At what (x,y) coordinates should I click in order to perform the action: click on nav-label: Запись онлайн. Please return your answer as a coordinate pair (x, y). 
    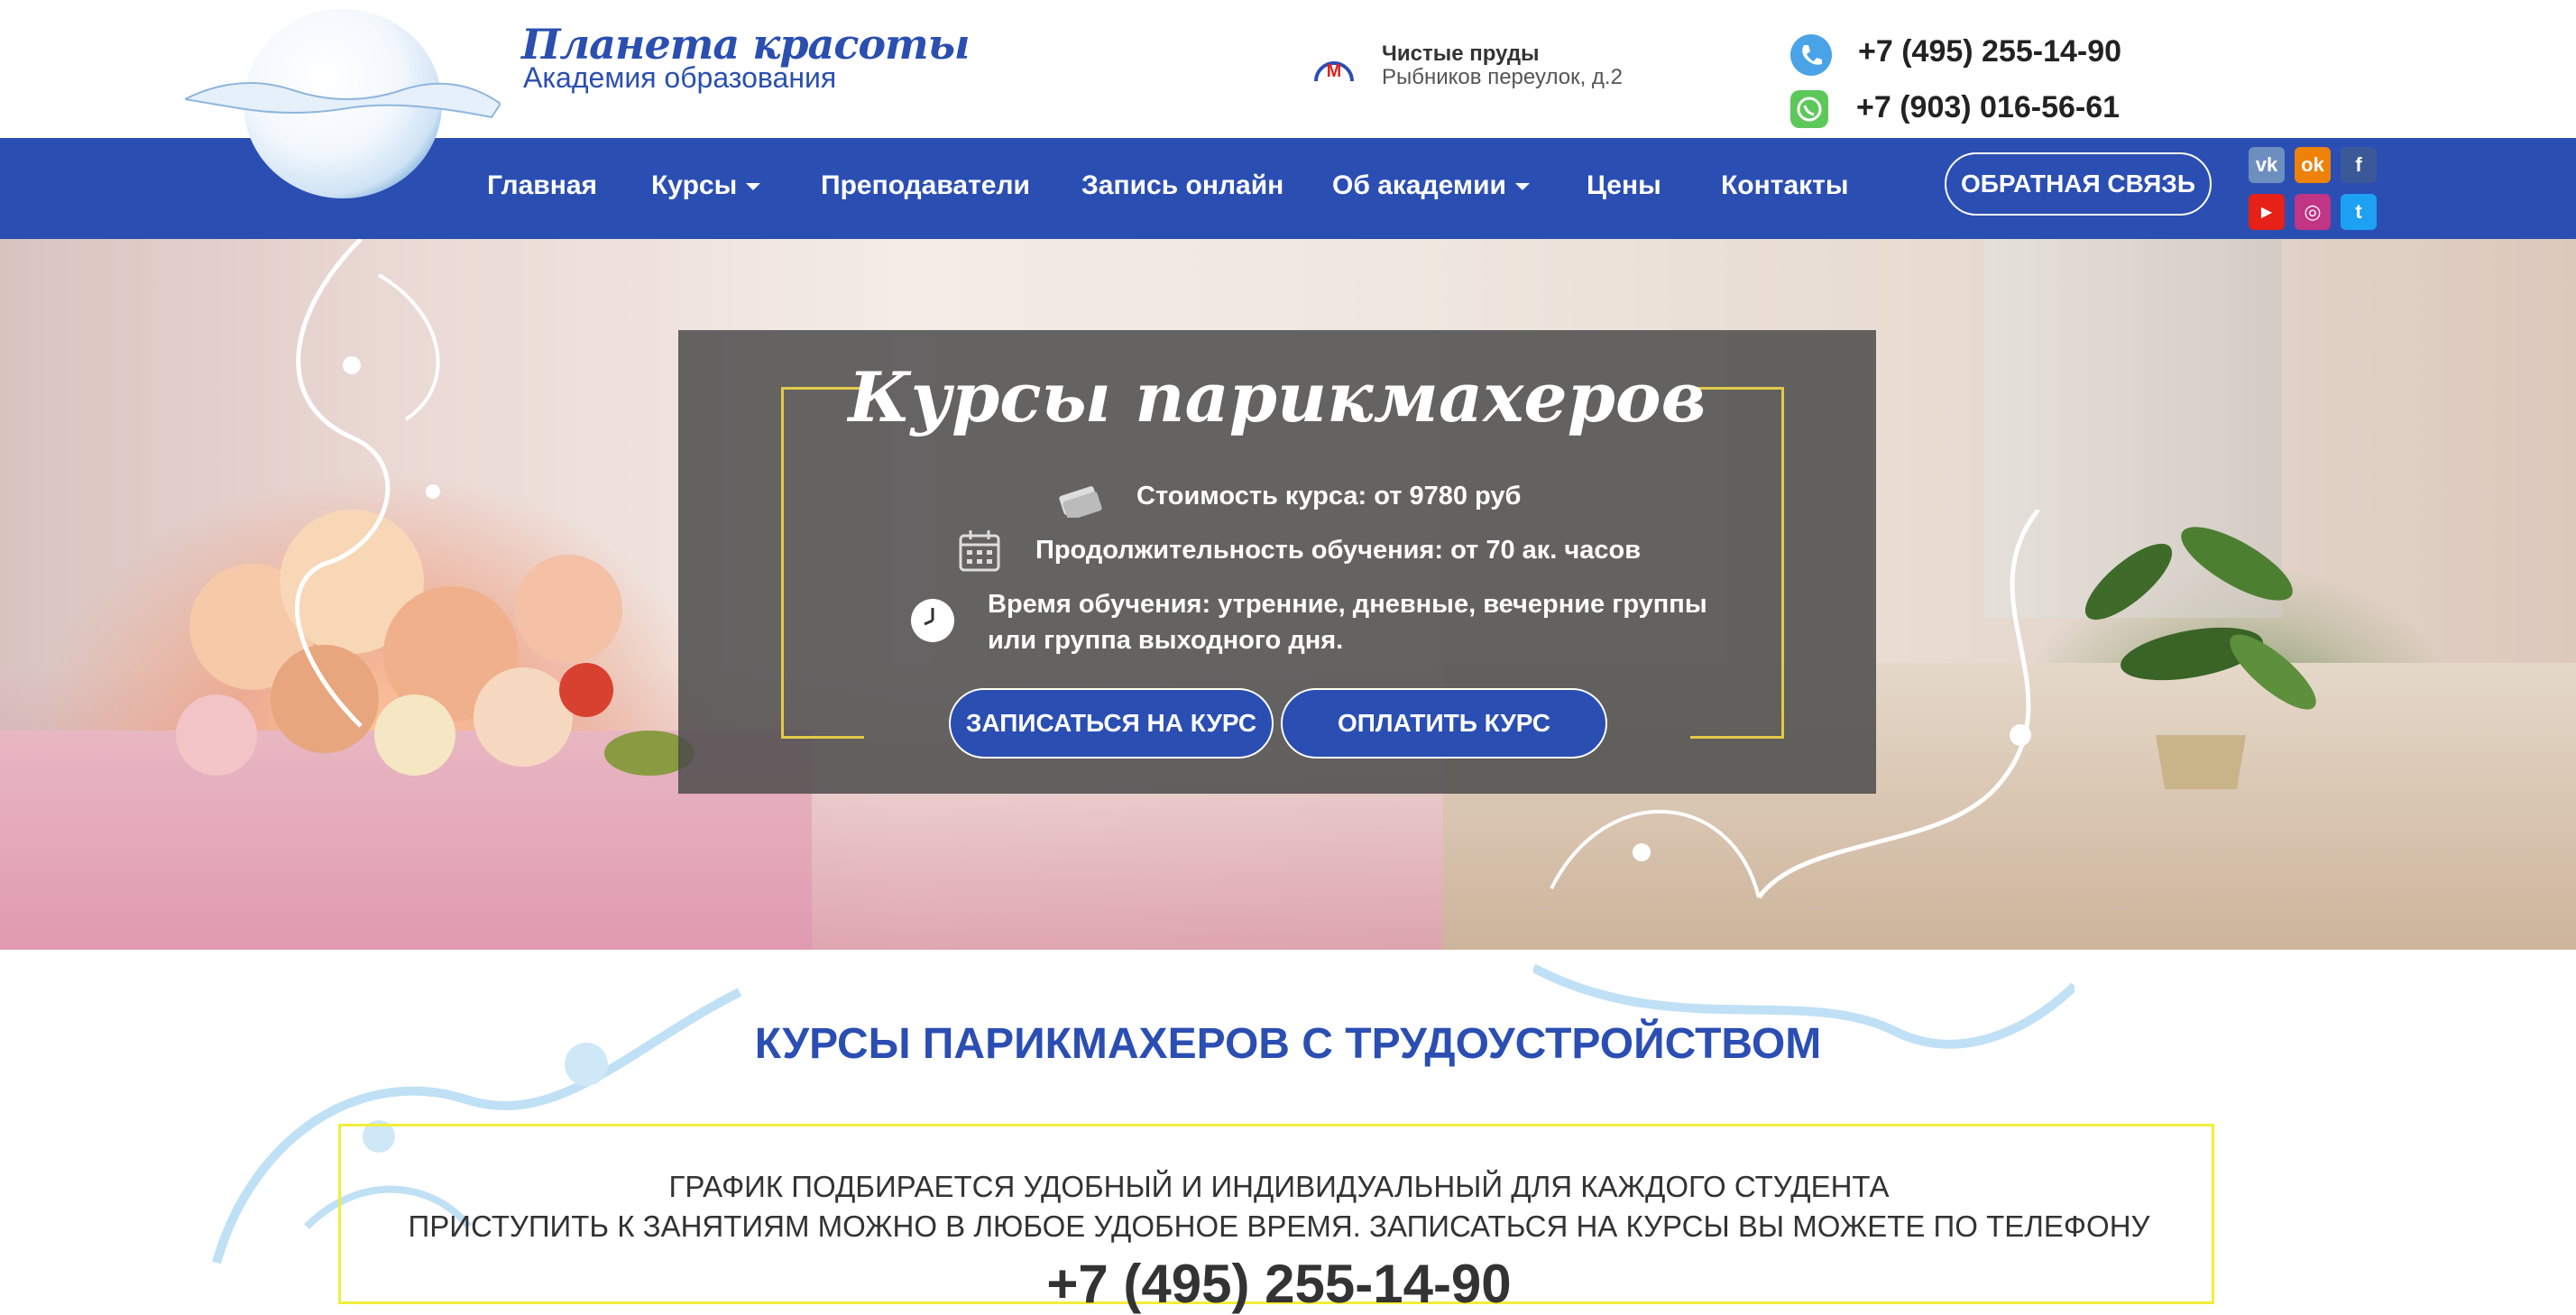
    Looking at the image, I should click on (1182, 185).